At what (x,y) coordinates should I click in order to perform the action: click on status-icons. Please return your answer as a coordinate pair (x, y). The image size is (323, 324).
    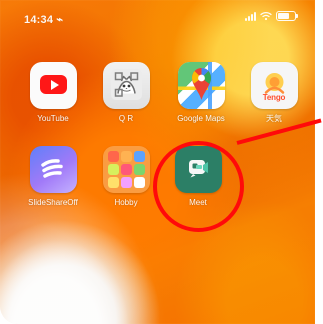
    Looking at the image, I should click on (271, 16).